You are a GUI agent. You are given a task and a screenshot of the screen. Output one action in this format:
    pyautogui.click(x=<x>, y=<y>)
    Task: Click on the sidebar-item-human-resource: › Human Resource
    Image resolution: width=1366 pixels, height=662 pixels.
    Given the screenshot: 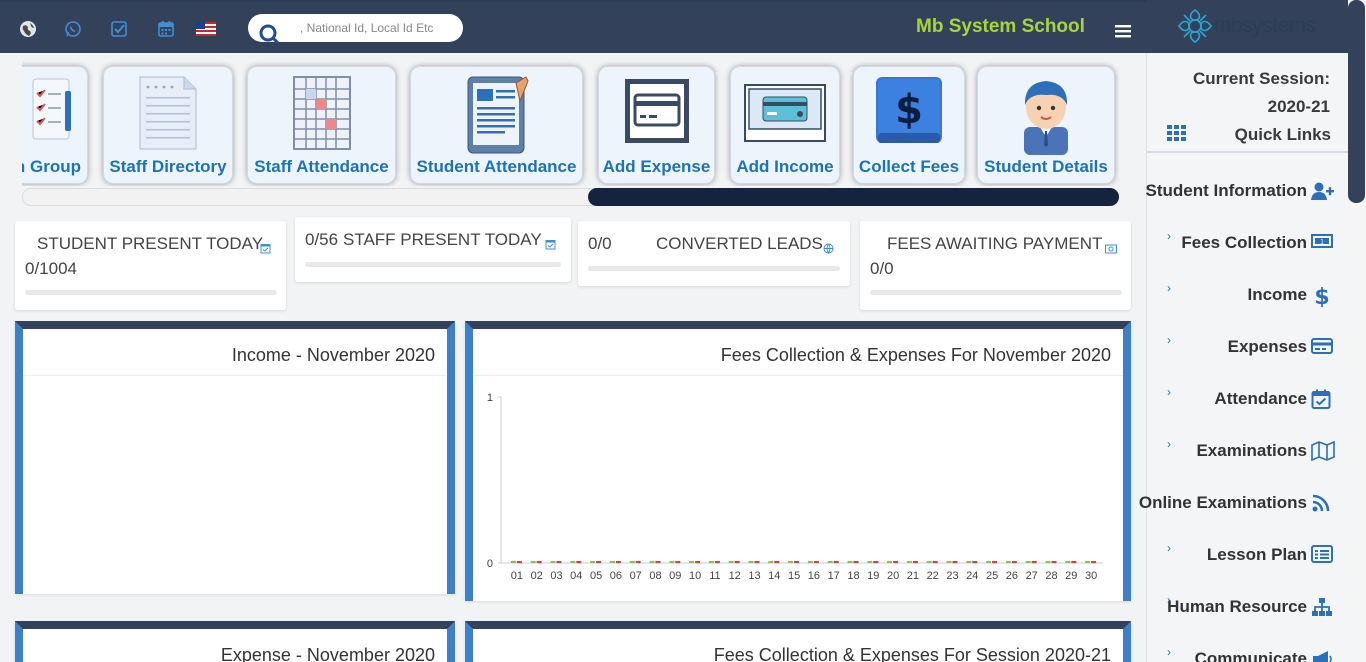 What is the action you would take?
    pyautogui.click(x=1248, y=611)
    